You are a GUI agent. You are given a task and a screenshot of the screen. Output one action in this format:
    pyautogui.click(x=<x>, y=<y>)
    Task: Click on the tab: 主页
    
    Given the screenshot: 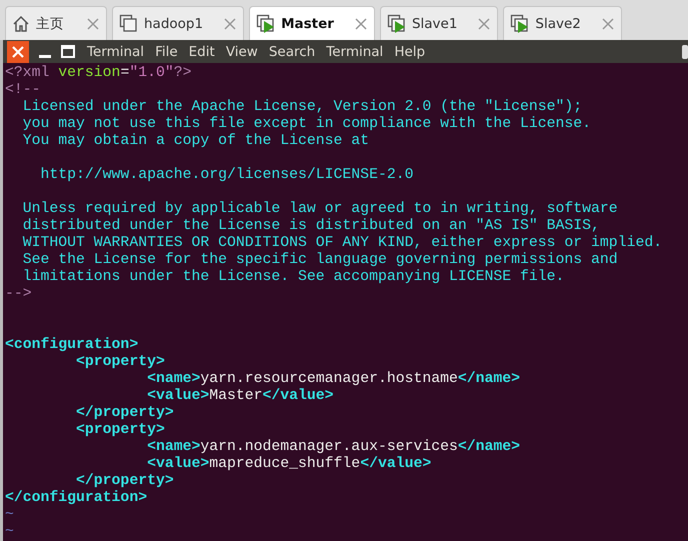 What is the action you would take?
    pyautogui.click(x=56, y=23)
    